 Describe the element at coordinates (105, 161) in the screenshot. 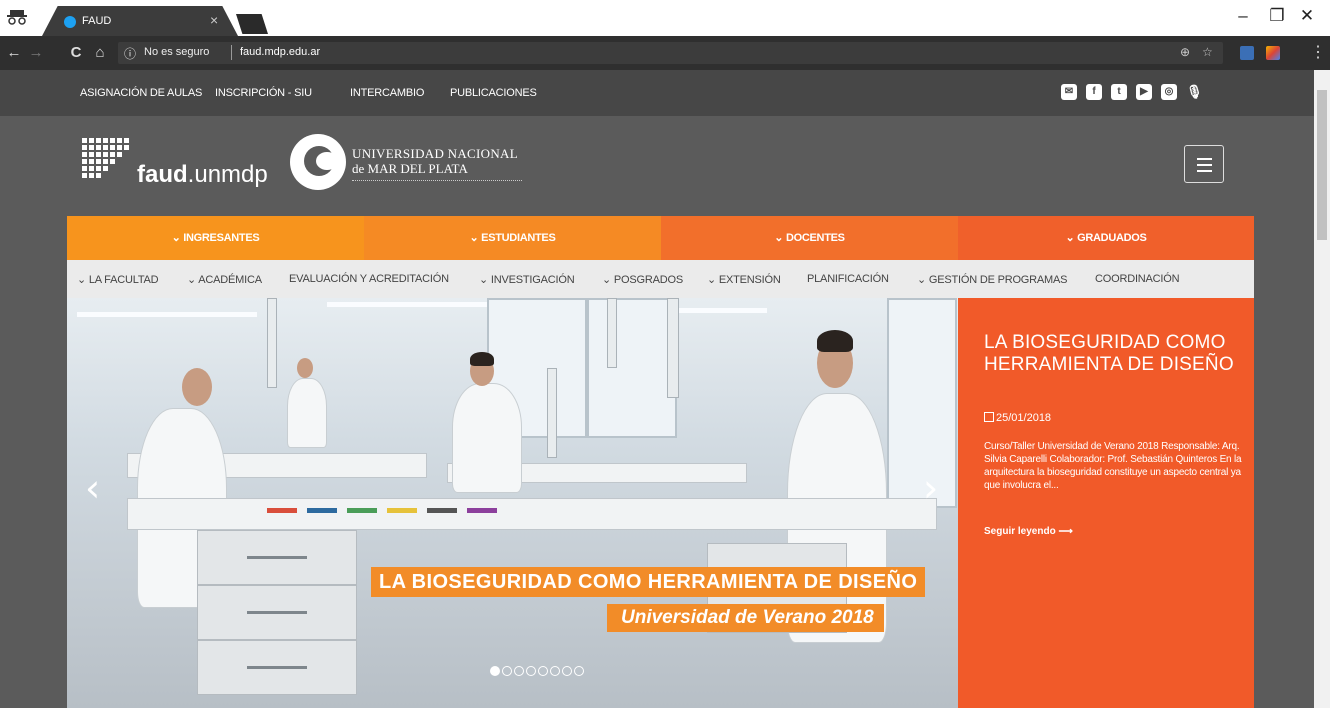

I see `faud-logo-mark` at that location.